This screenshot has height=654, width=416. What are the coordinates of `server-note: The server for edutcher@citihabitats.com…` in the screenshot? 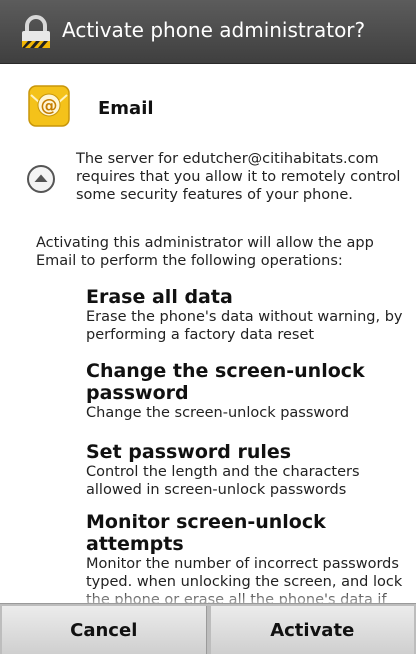 It's located at (238, 177).